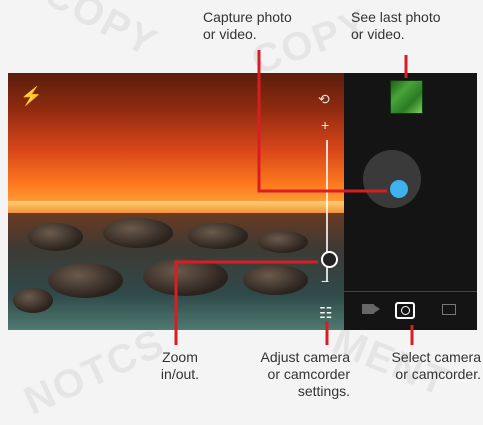 This screenshot has height=425, width=483. I want to click on select-callout: Select camera or camcorder., so click(426, 366).